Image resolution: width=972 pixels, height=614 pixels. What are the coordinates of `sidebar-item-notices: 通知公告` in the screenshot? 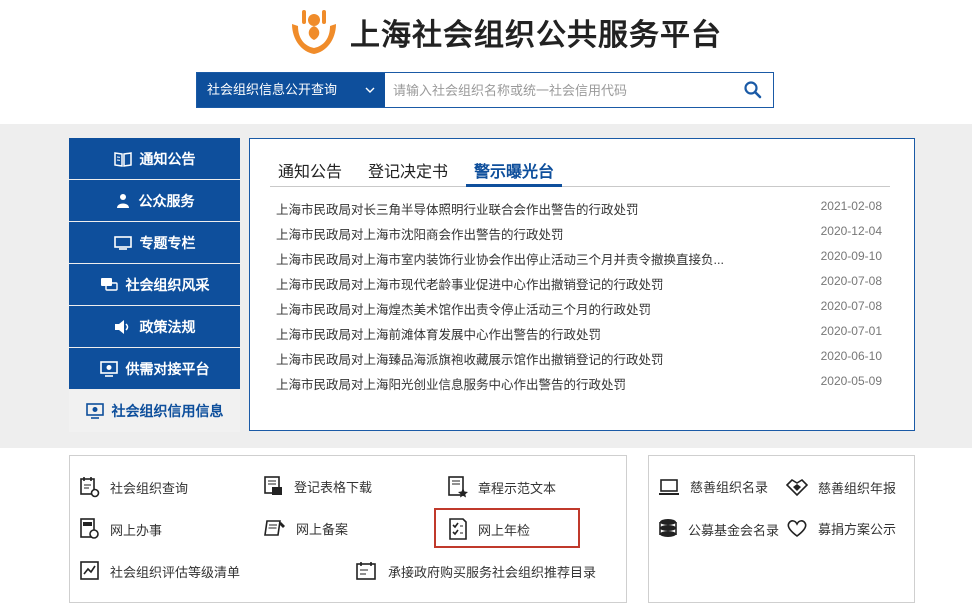 It's located at (154, 159).